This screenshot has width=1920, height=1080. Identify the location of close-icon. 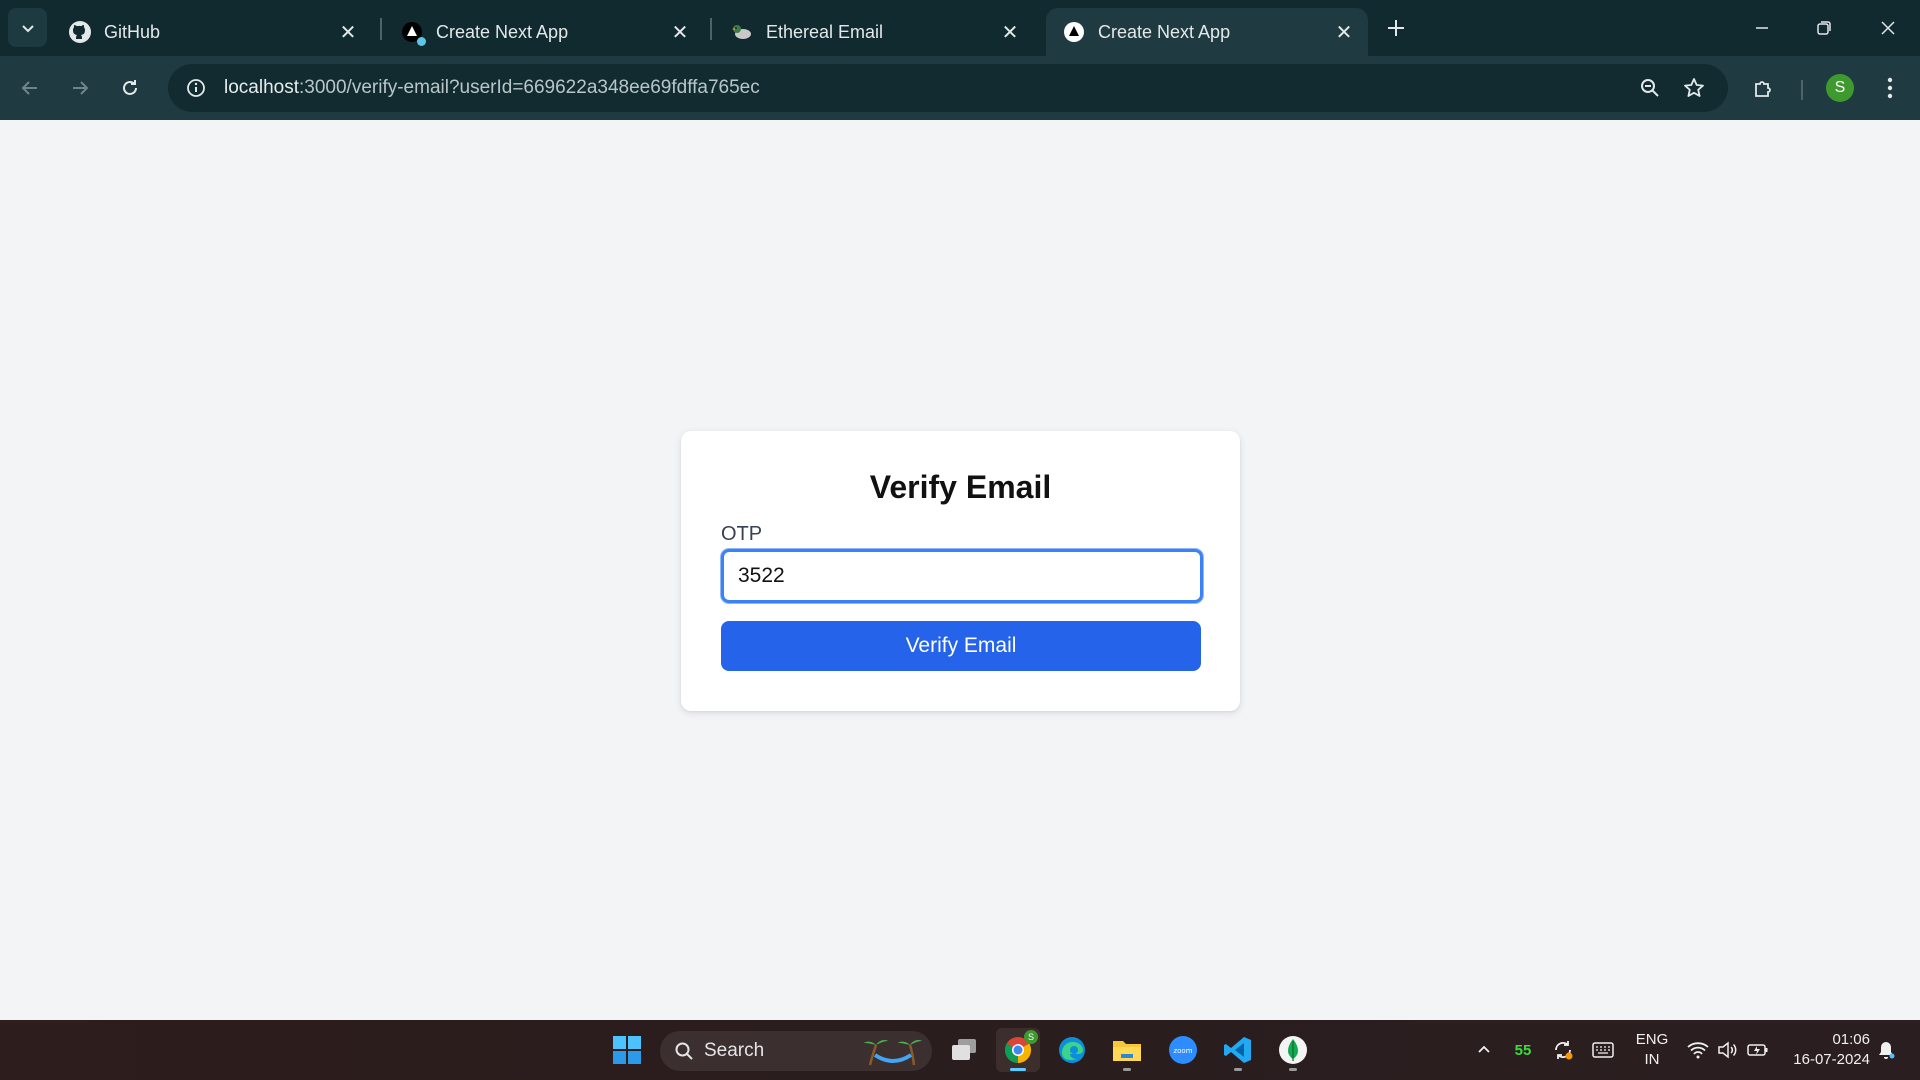
(1888, 28).